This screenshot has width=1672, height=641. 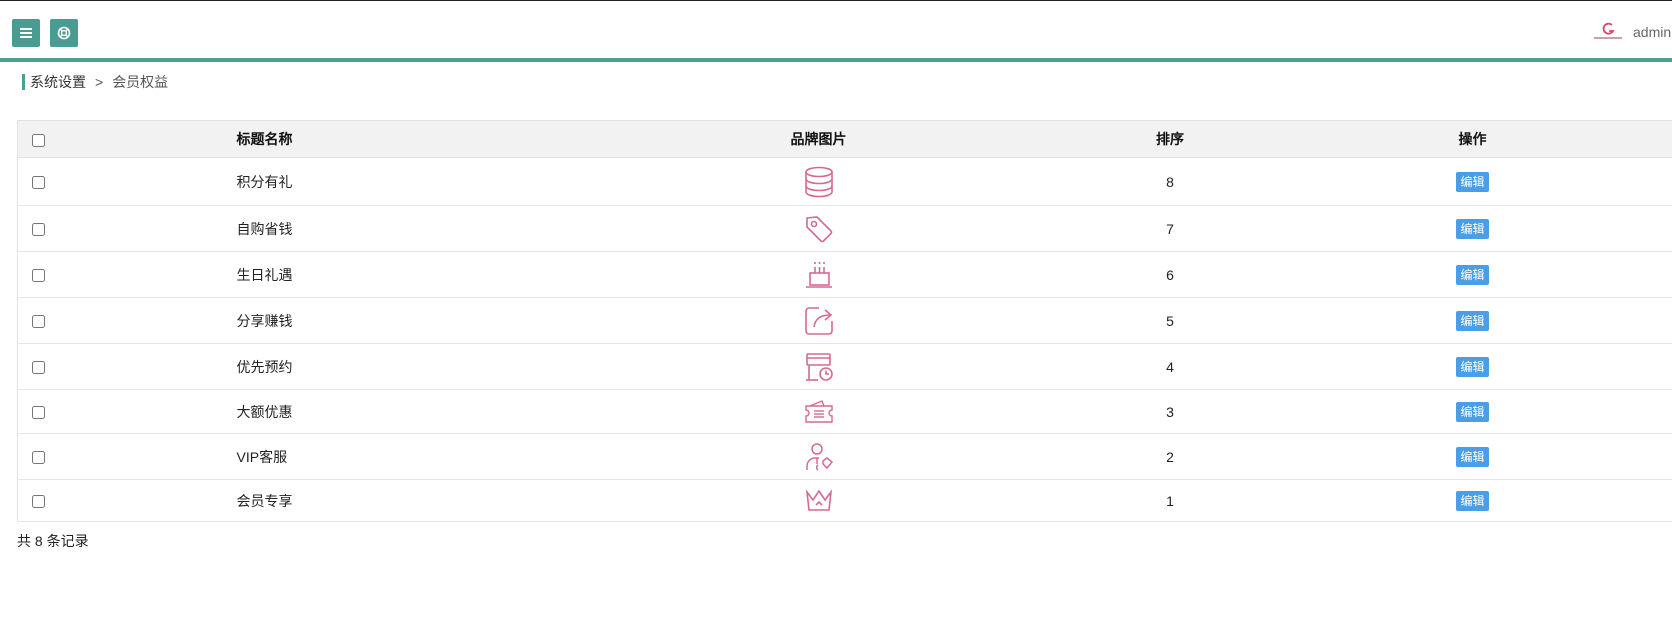 I want to click on table-row: 生日礼遇 6 编辑, so click(x=844, y=274).